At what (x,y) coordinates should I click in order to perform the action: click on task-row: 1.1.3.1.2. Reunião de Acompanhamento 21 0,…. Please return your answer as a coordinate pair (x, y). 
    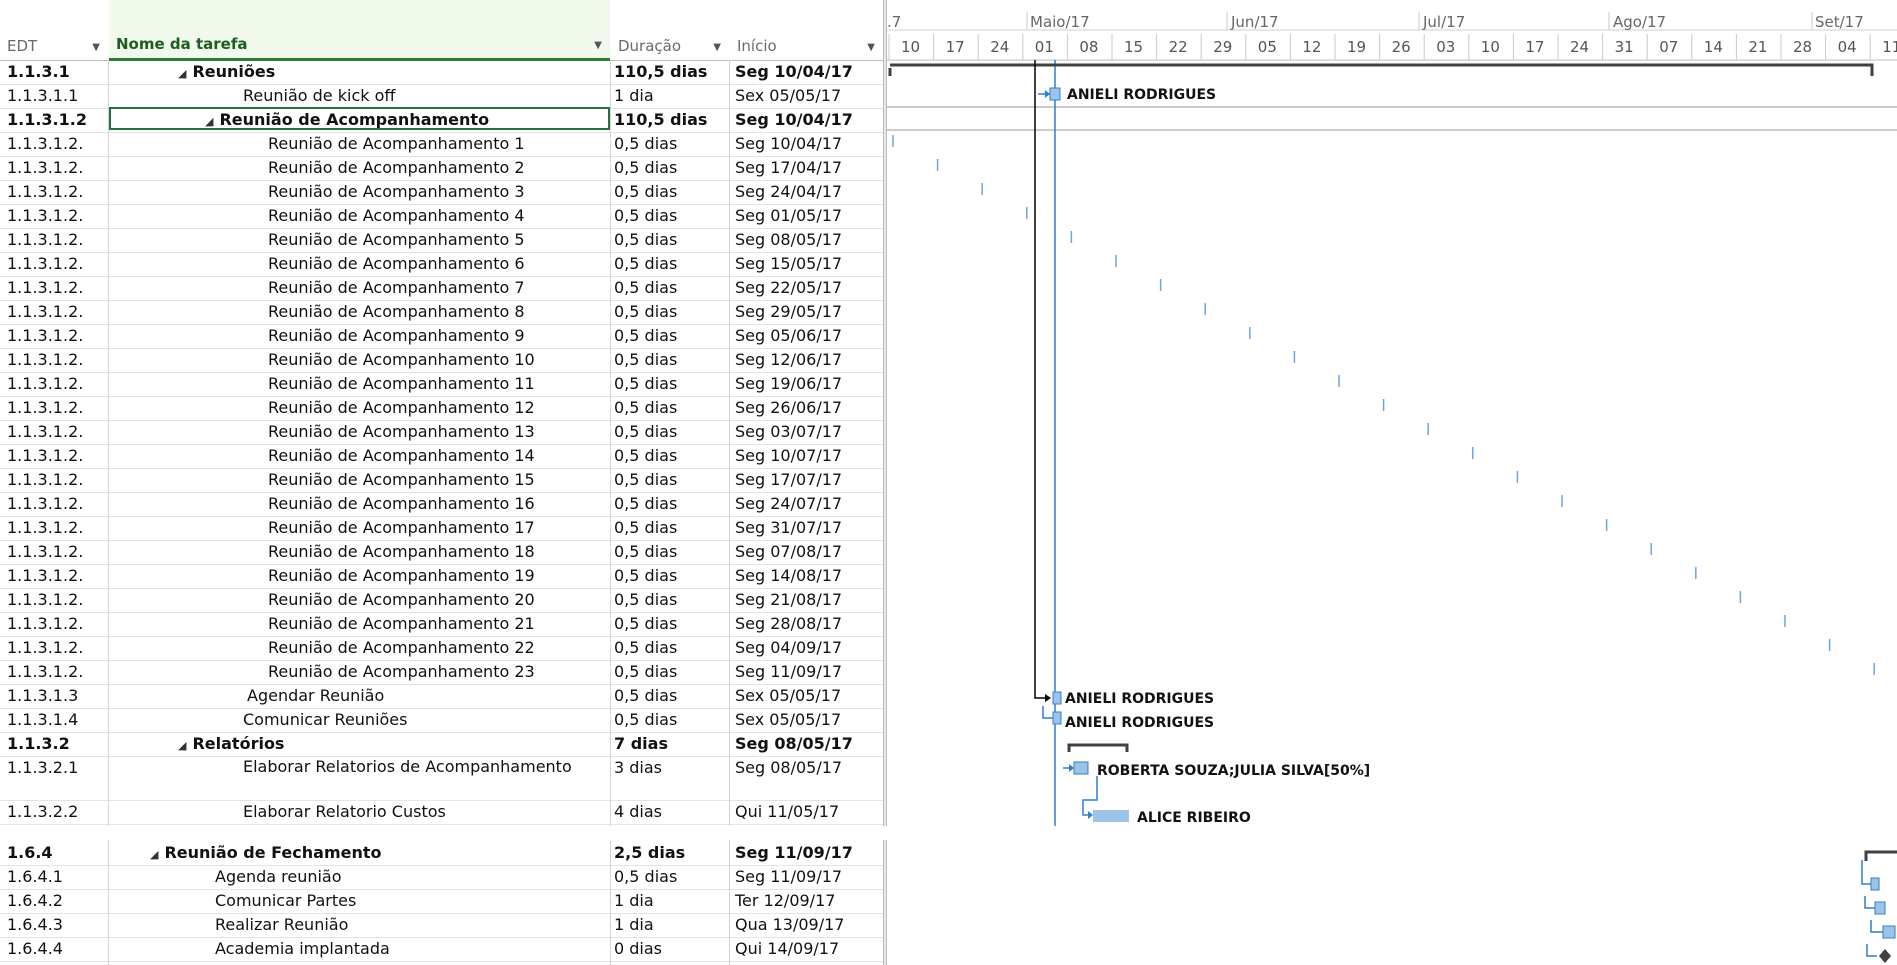
    Looking at the image, I should click on (442, 624).